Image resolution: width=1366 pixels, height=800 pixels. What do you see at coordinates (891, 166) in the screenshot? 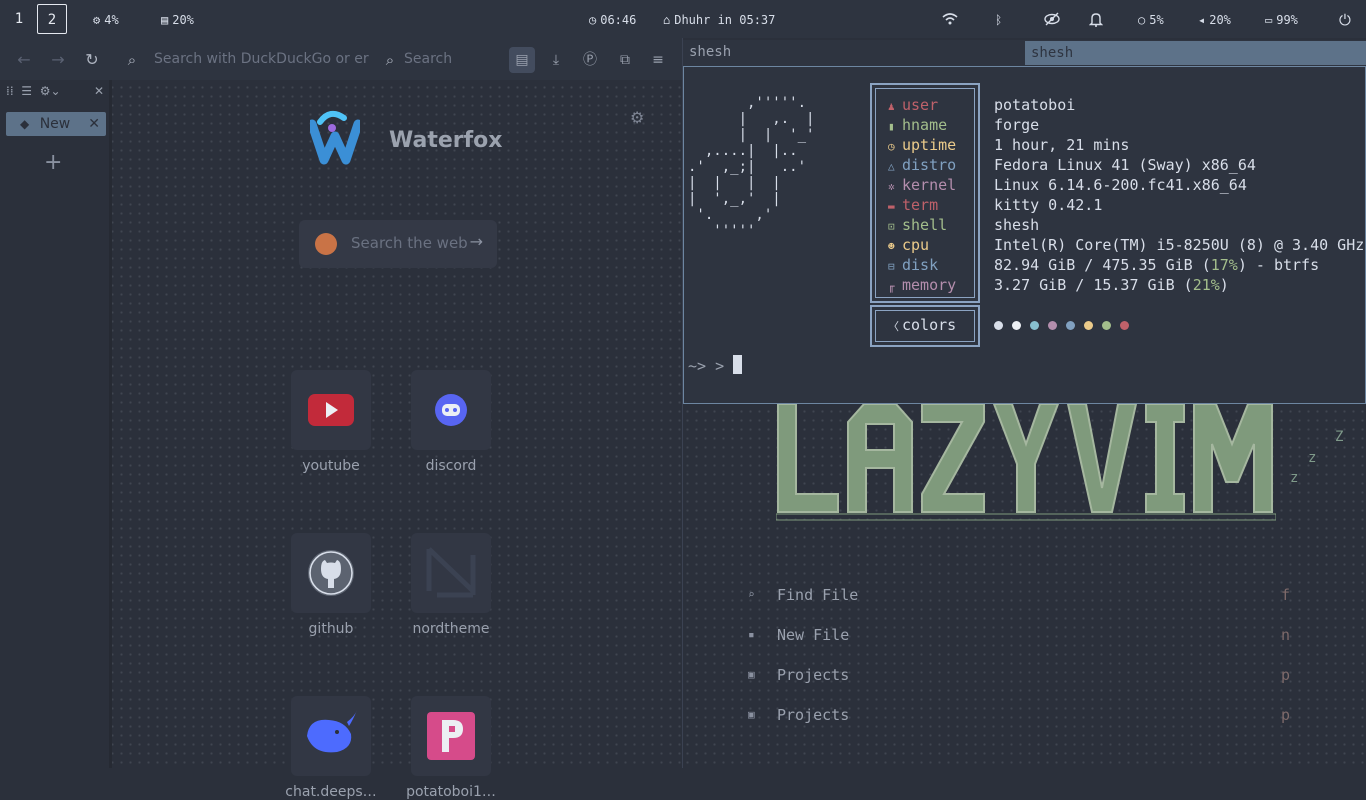
I see `distro-icon: △` at bounding box center [891, 166].